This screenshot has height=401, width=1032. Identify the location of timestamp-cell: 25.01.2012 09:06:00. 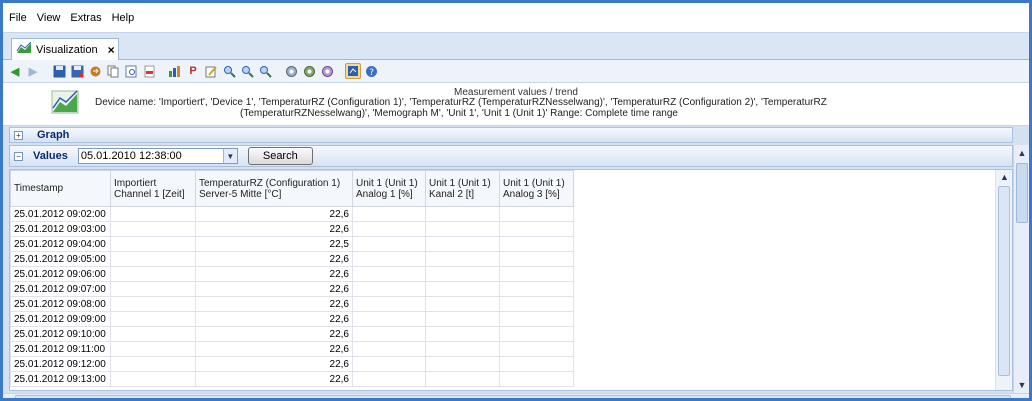
(60, 274).